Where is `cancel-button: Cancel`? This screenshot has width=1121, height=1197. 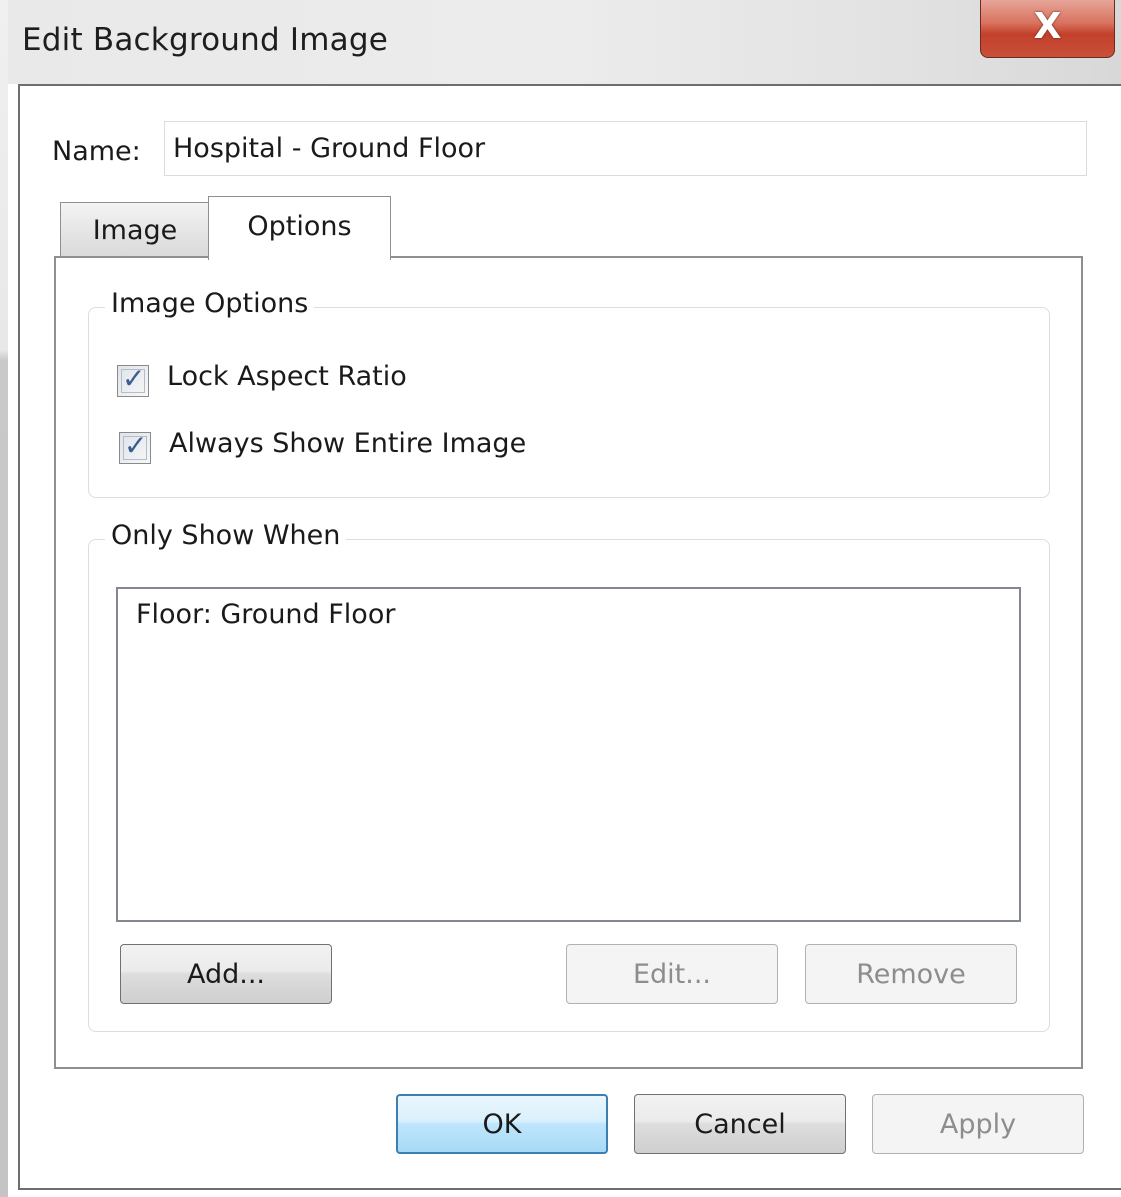 cancel-button: Cancel is located at coordinates (740, 1124).